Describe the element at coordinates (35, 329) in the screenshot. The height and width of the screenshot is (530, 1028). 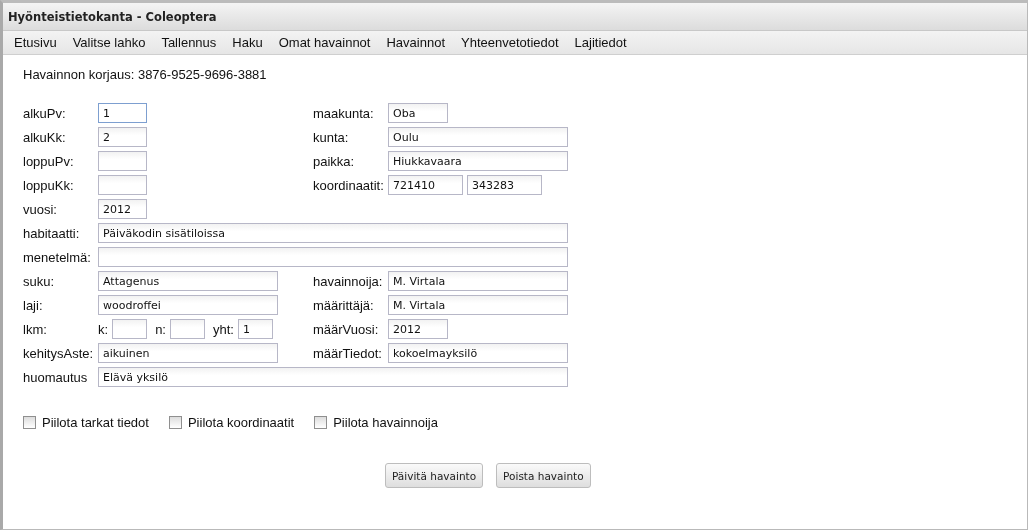
I see `field-label: lkm:` at that location.